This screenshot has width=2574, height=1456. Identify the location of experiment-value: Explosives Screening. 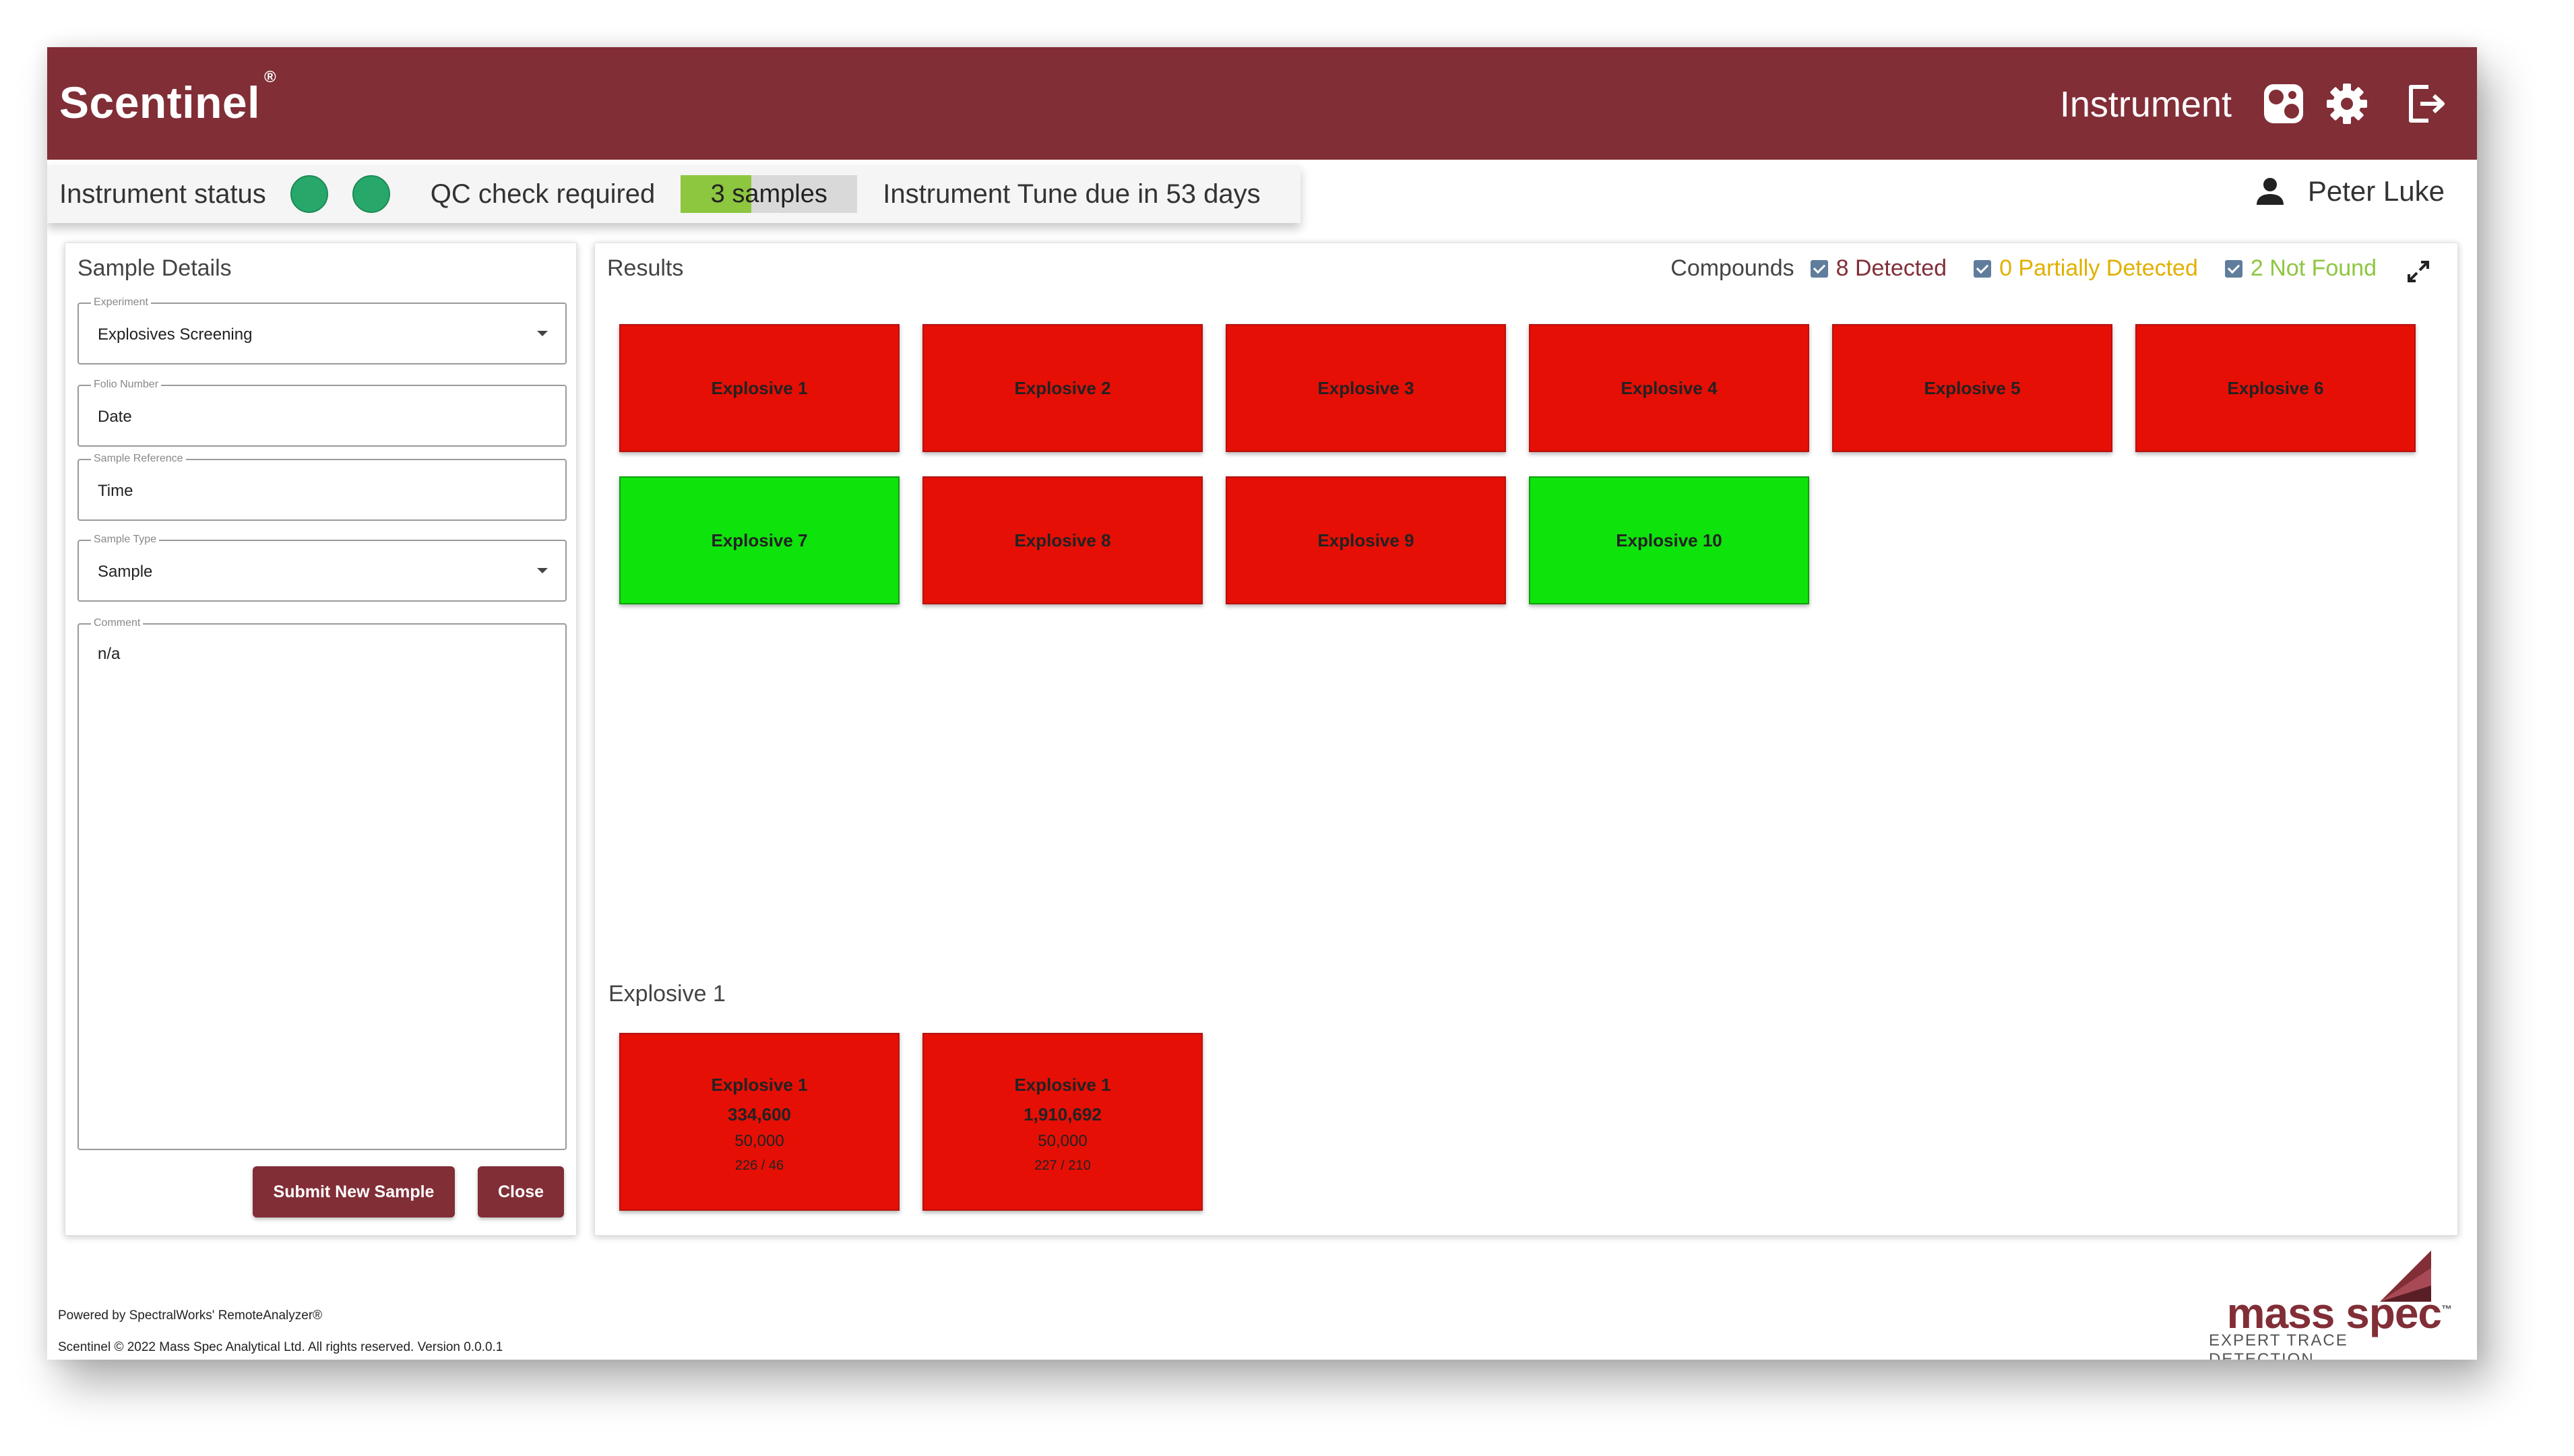
(176, 334).